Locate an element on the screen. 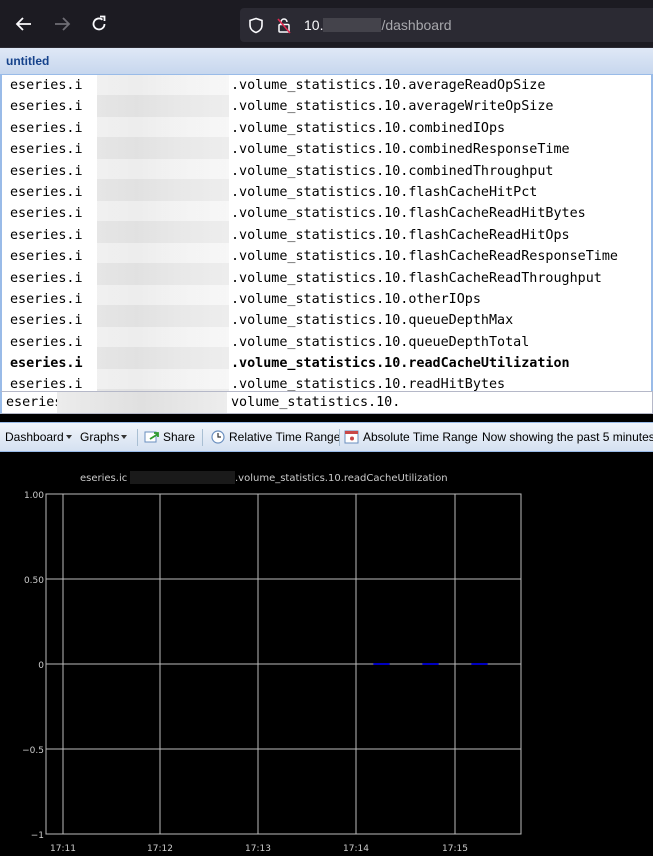 The width and height of the screenshot is (653, 856). relative-time-range-button: Relative Time Range is located at coordinates (275, 437).